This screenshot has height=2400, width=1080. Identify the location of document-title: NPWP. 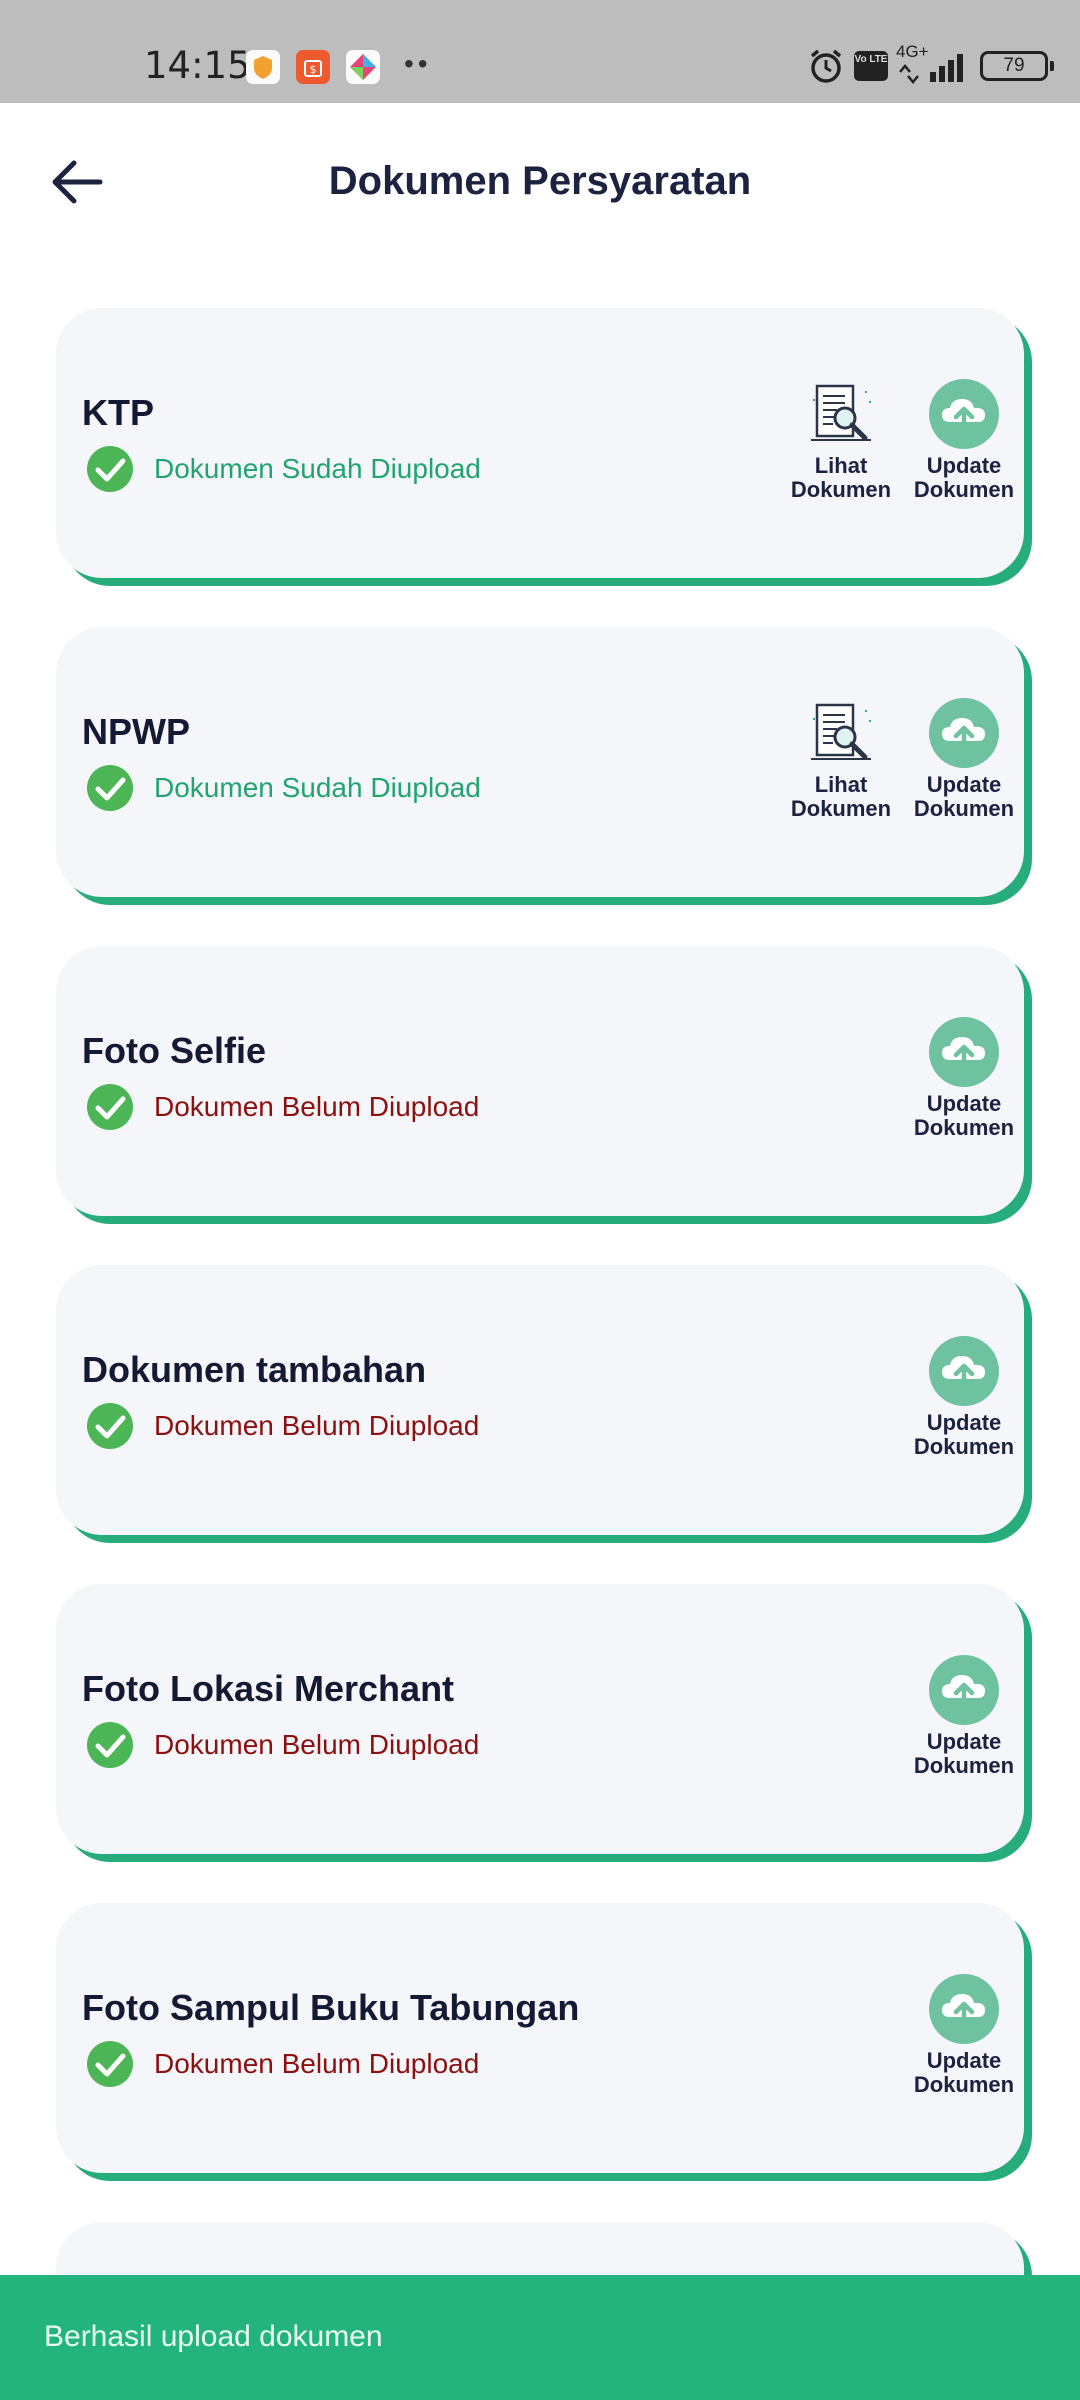
(136, 731).